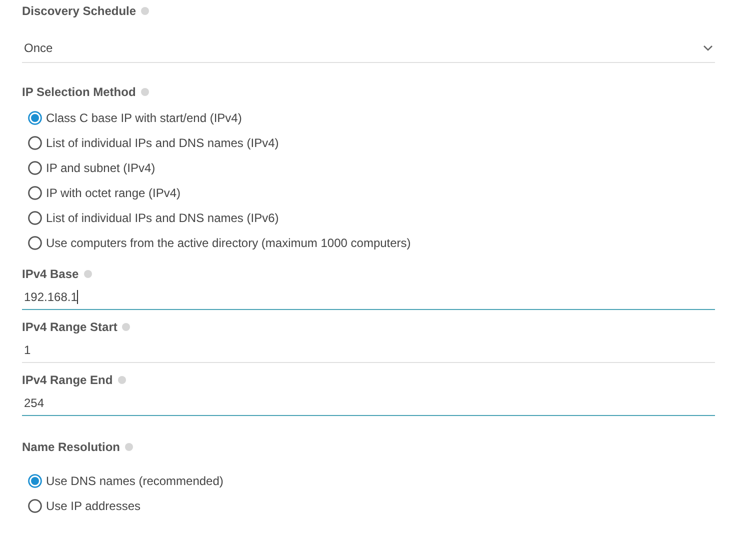 This screenshot has height=539, width=750. Describe the element at coordinates (70, 327) in the screenshot. I see `field-label: IPv4 Range Start` at that location.